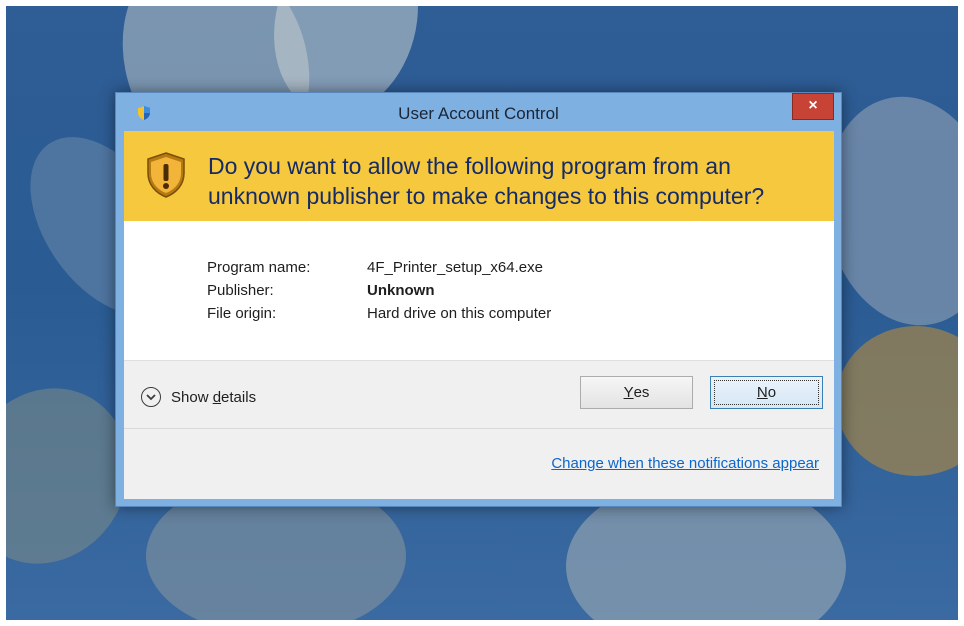  Describe the element at coordinates (685, 463) in the screenshot. I see `change-notifications-link: Change when these notifications appear` at that location.